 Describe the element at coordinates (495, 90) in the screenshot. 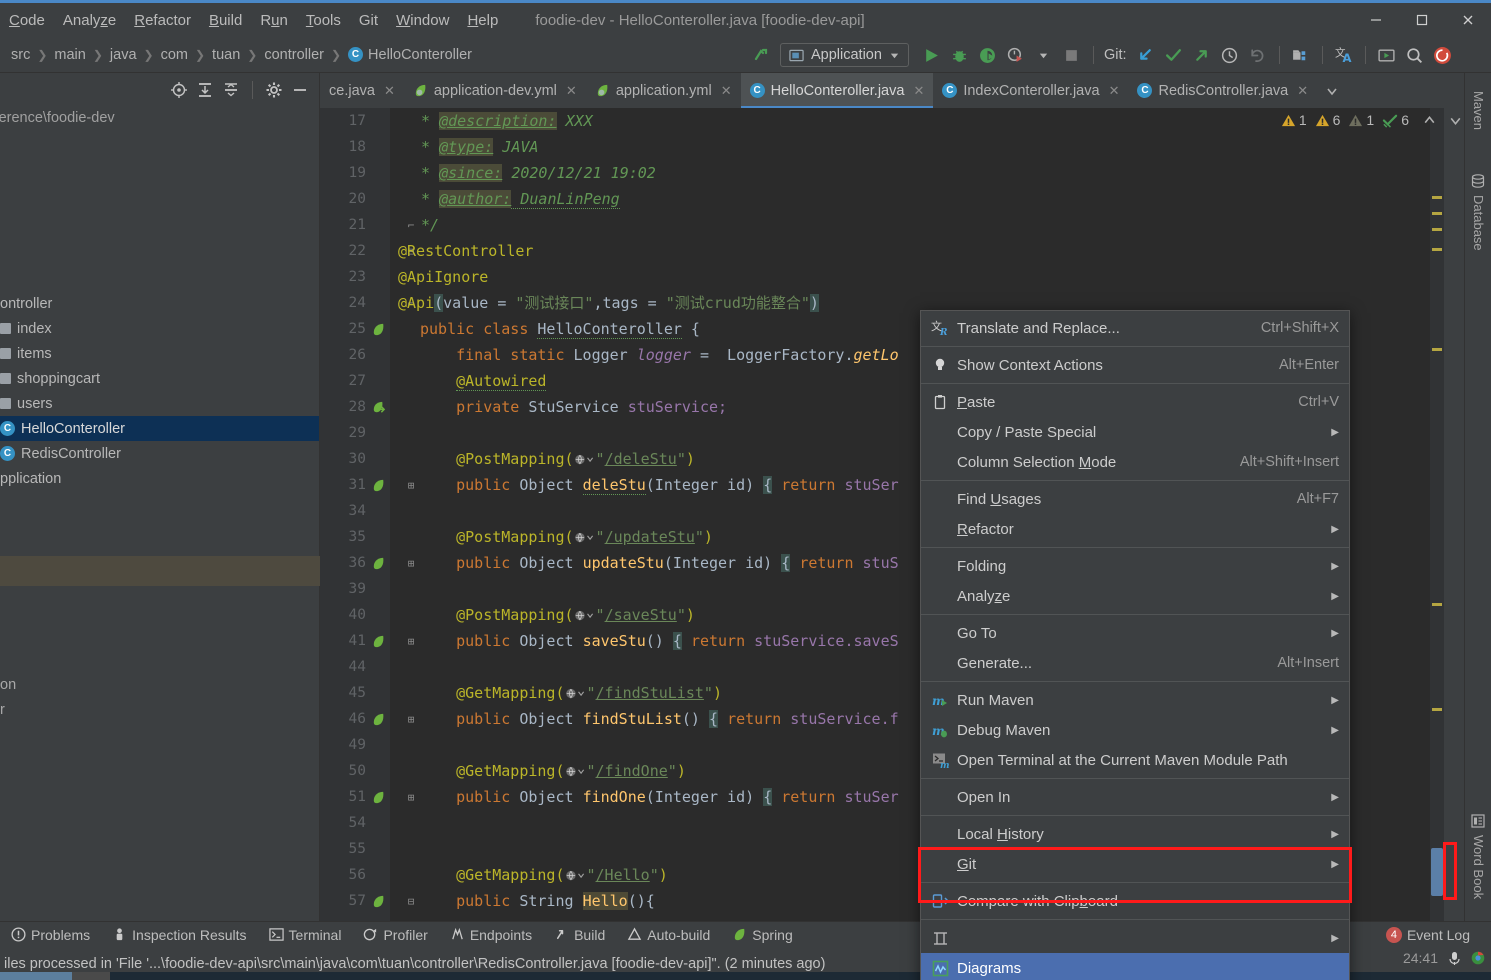

I see `tab-application-dev-yml: application-dev.yml ✕` at that location.